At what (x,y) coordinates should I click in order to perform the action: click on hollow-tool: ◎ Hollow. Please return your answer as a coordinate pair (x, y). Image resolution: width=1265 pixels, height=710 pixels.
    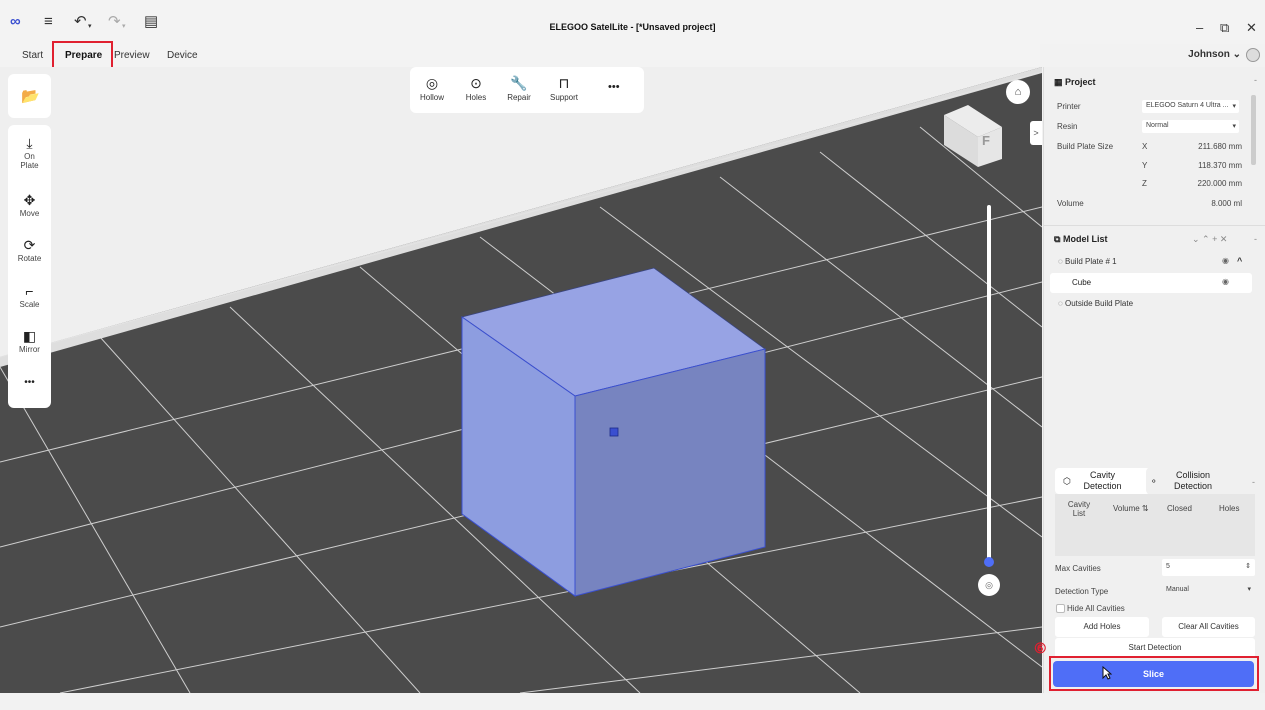
    Looking at the image, I should click on (432, 88).